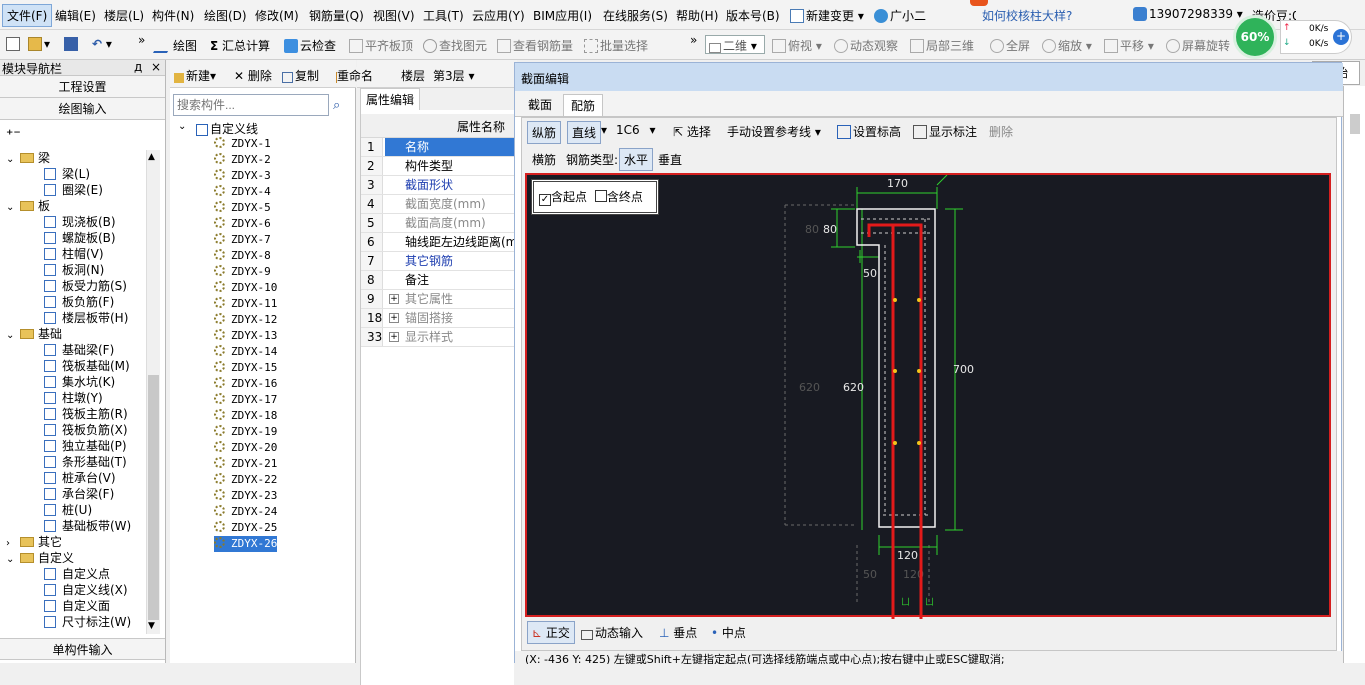 The image size is (1365, 685). Describe the element at coordinates (68, 510) in the screenshot. I see `tree-item: 桩(U)` at that location.